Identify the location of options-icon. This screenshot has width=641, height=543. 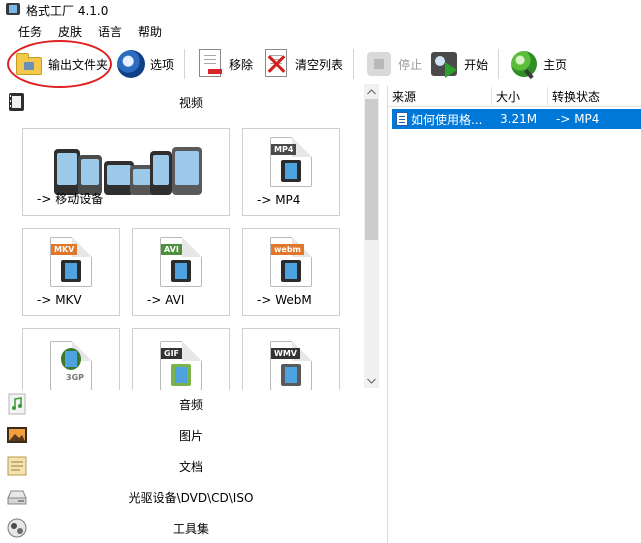
(131, 64).